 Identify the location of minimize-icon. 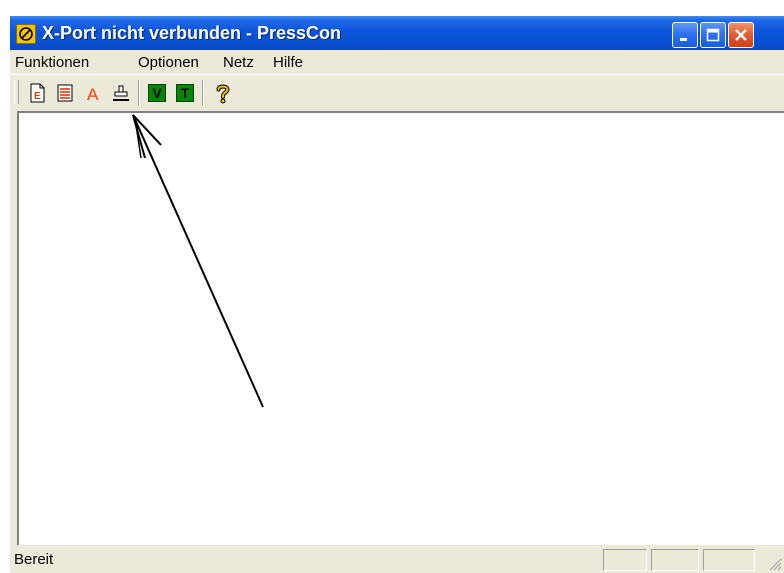
(683, 39).